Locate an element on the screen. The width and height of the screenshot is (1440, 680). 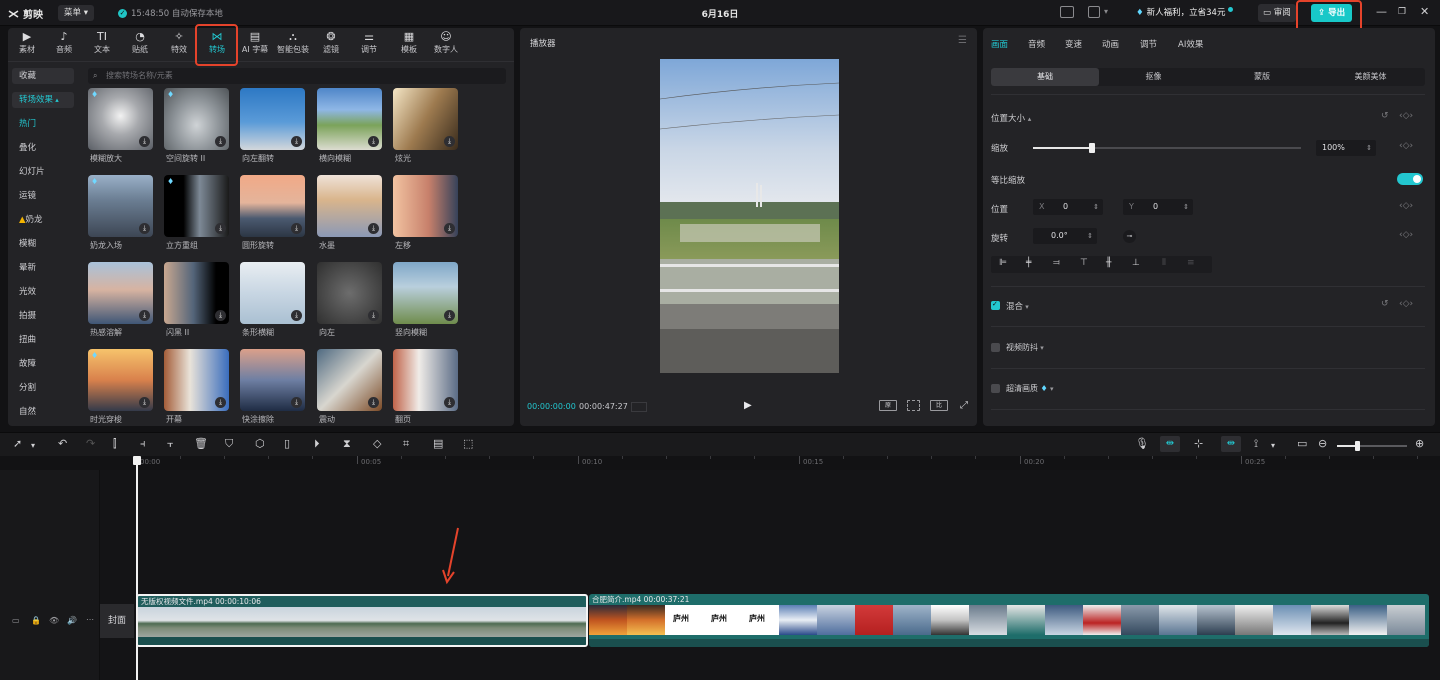
align-right-icon: ⫤ is located at coordinates (1056, 263).